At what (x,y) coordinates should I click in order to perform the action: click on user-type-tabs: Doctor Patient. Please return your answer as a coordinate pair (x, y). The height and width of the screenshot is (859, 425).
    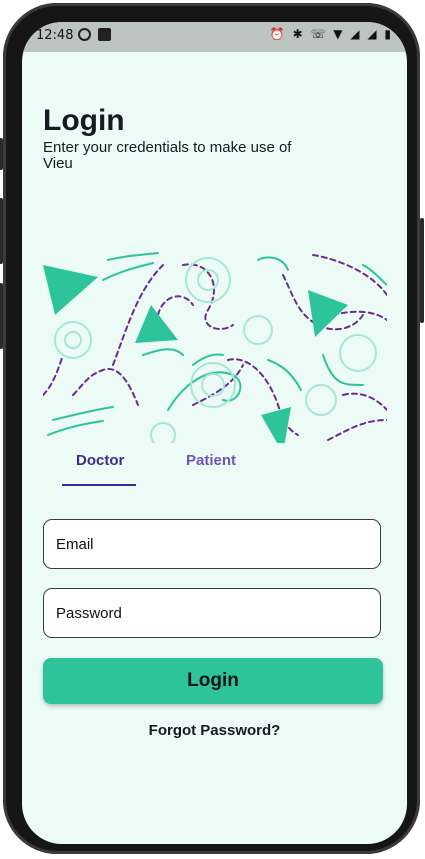
    Looking at the image, I should click on (214, 470).